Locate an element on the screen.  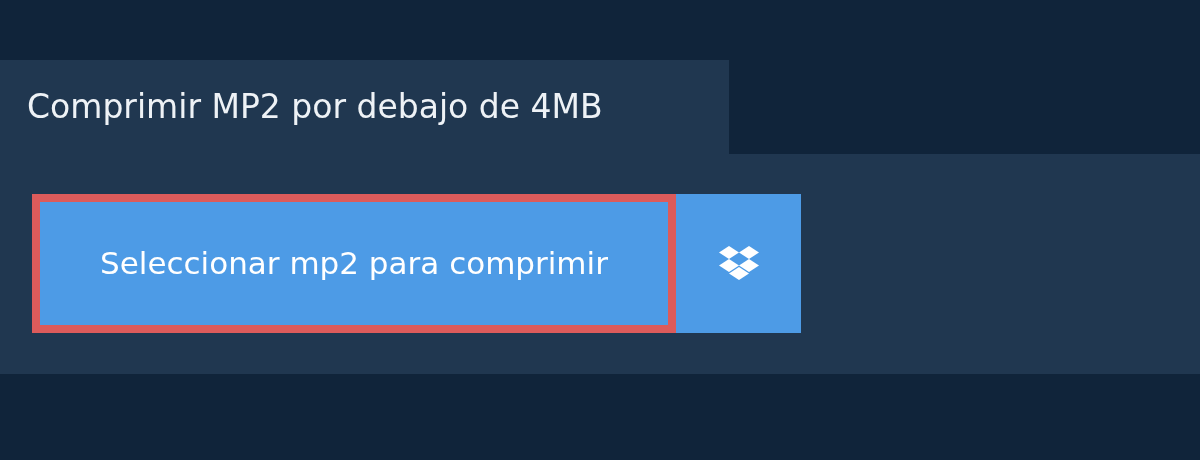
boxes-icon is located at coordinates (738, 263).